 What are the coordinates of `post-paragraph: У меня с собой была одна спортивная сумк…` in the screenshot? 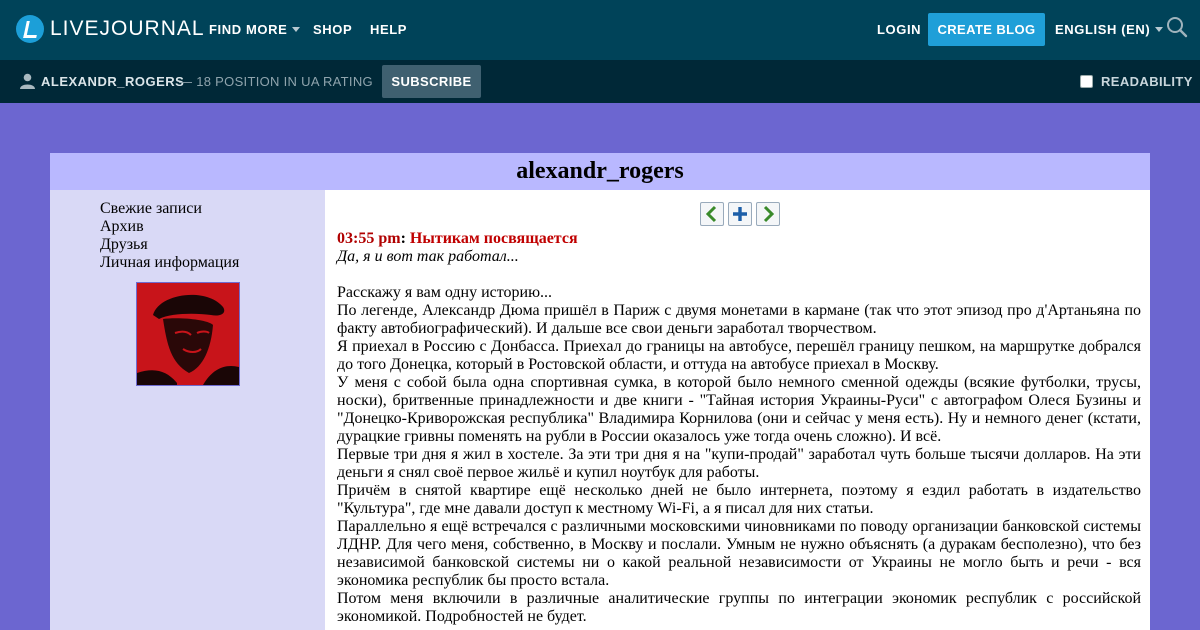 It's located at (739, 409).